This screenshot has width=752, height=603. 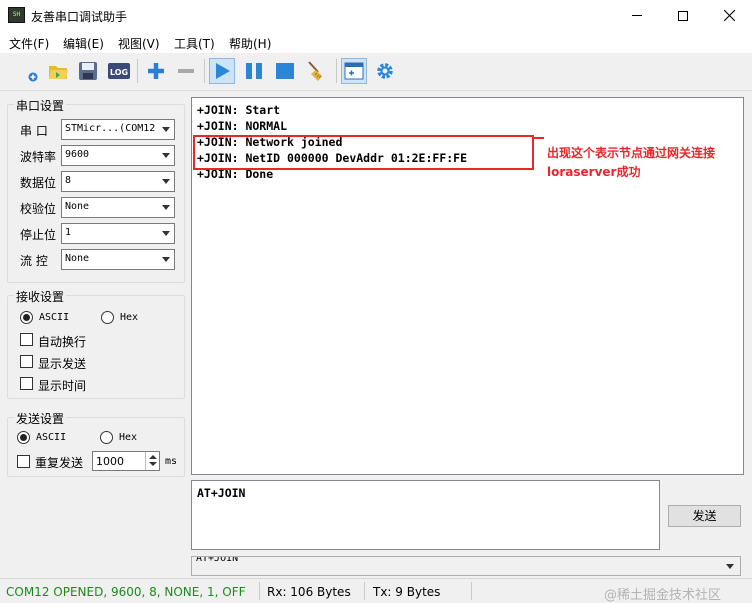 I want to click on window-title: 友善串口调试助手, so click(x=79, y=17).